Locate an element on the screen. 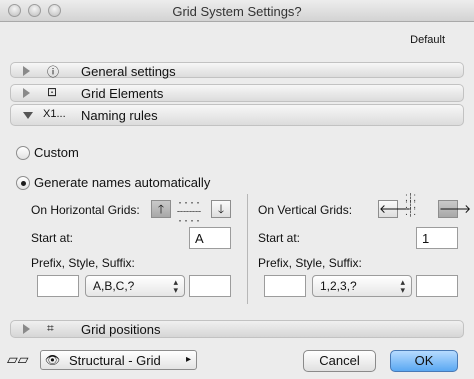  section-label: General settings is located at coordinates (128, 71).